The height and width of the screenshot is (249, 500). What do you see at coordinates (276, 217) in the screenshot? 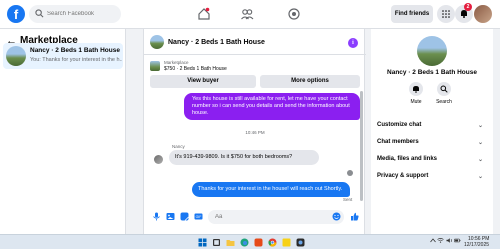
I see `message-input` at bounding box center [276, 217].